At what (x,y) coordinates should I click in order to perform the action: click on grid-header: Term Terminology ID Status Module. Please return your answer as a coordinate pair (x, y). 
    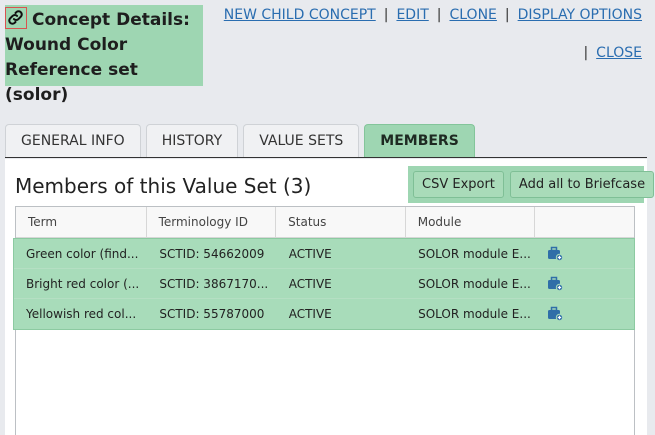
    Looking at the image, I should click on (325, 222).